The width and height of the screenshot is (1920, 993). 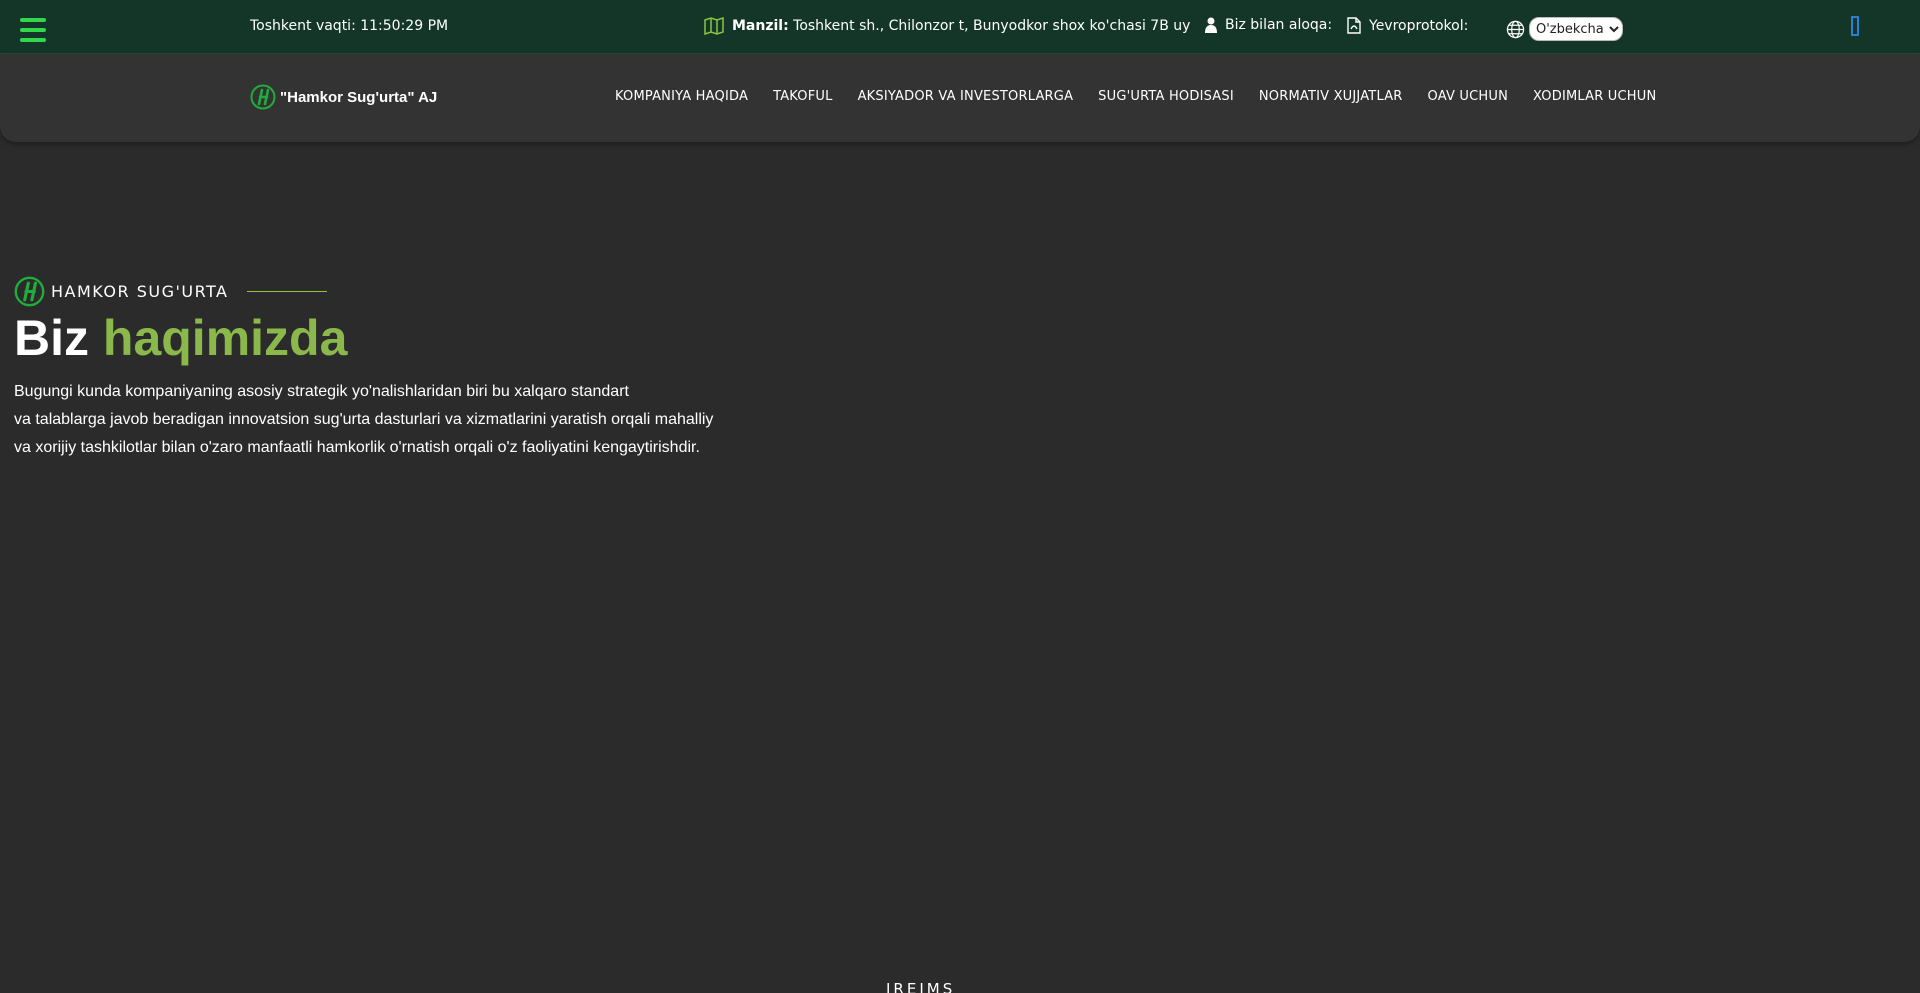 I want to click on pdf-icon, so click(x=1354, y=25).